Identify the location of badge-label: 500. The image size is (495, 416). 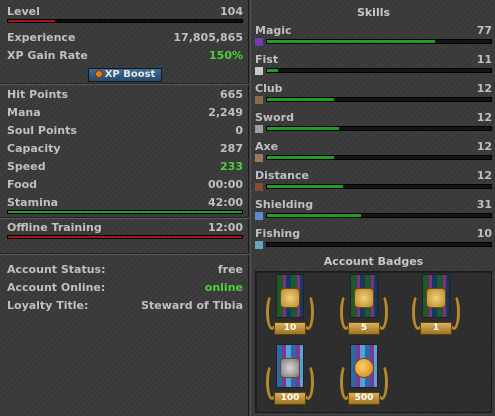
(364, 398).